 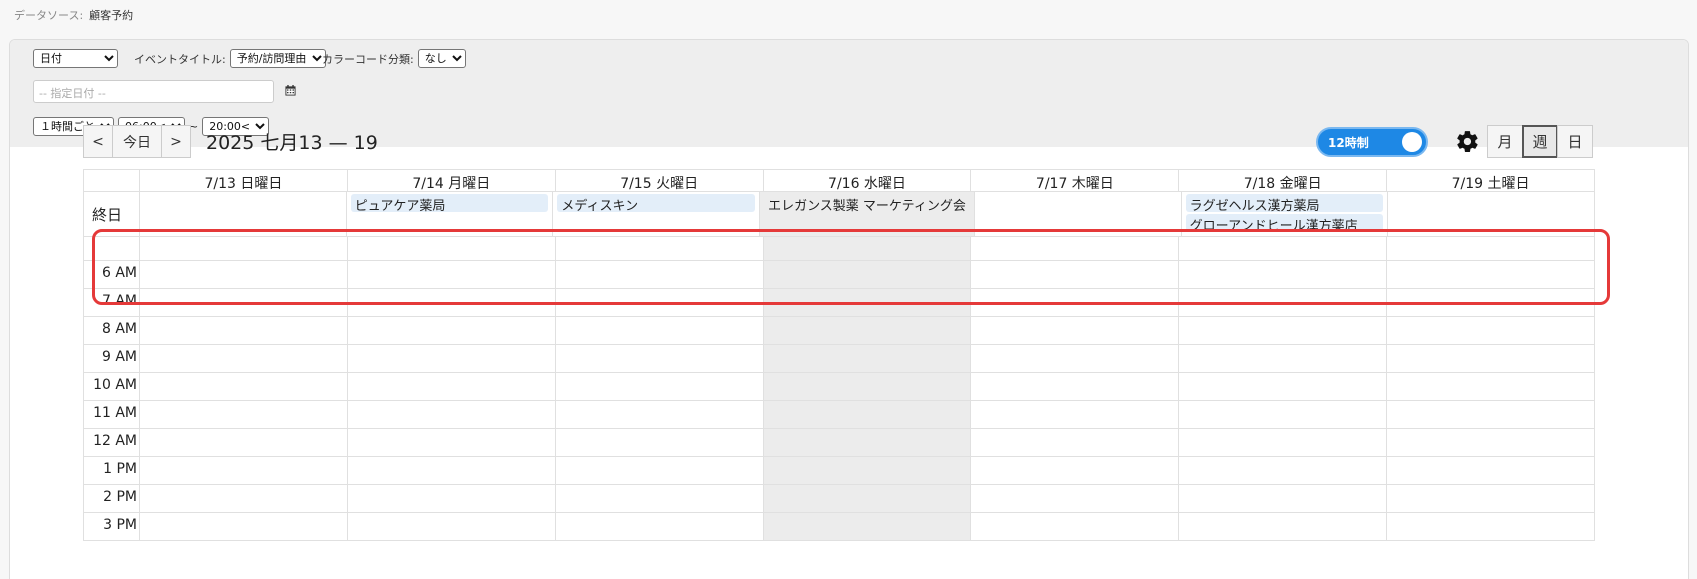 I want to click on allday-cell: ラグゼヘルス漢方薬局 グローアンドヒール漢方薬店, so click(x=1285, y=214).